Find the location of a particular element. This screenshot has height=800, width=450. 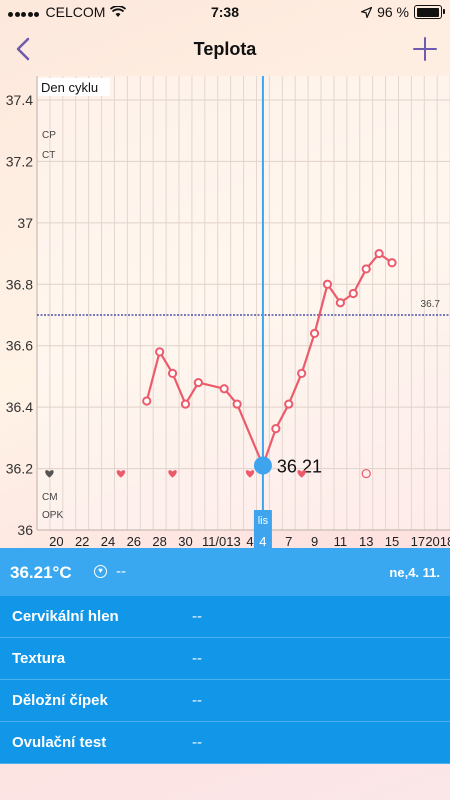

status-bar: CELCOM 7:38 96 % is located at coordinates (225, 12).